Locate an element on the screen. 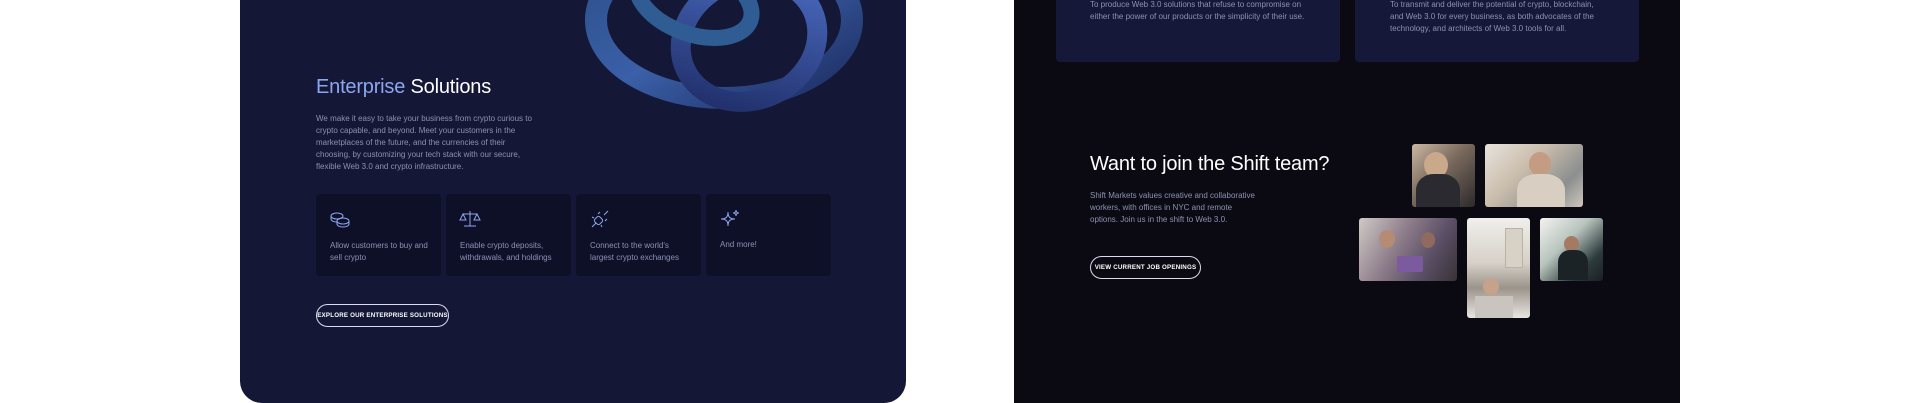 This screenshot has width=1920, height=403. team-photo-man-computer is located at coordinates (1571, 249).